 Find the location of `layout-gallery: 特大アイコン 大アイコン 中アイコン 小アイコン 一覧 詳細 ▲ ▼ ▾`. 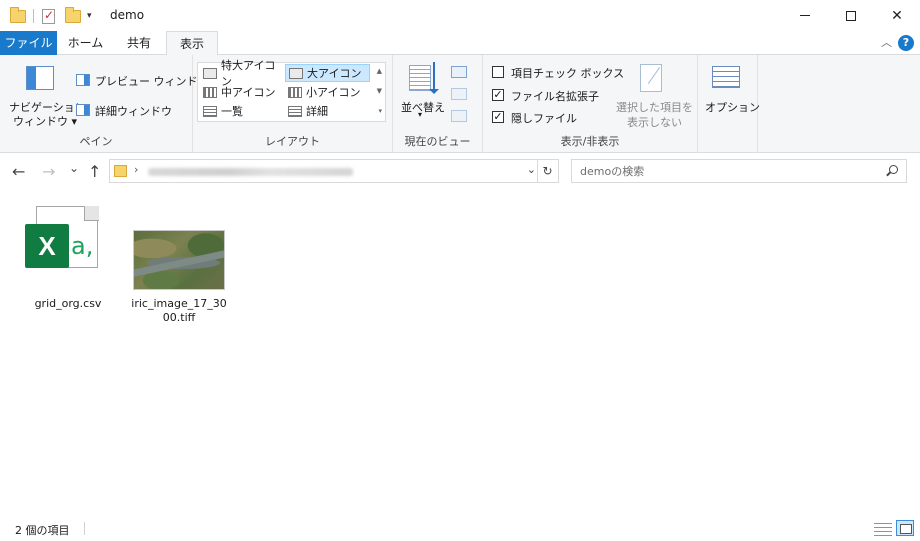

layout-gallery: 特大アイコン 大アイコン 中アイコン 小アイコン 一覧 詳細 ▲ ▼ ▾ is located at coordinates (291, 90).